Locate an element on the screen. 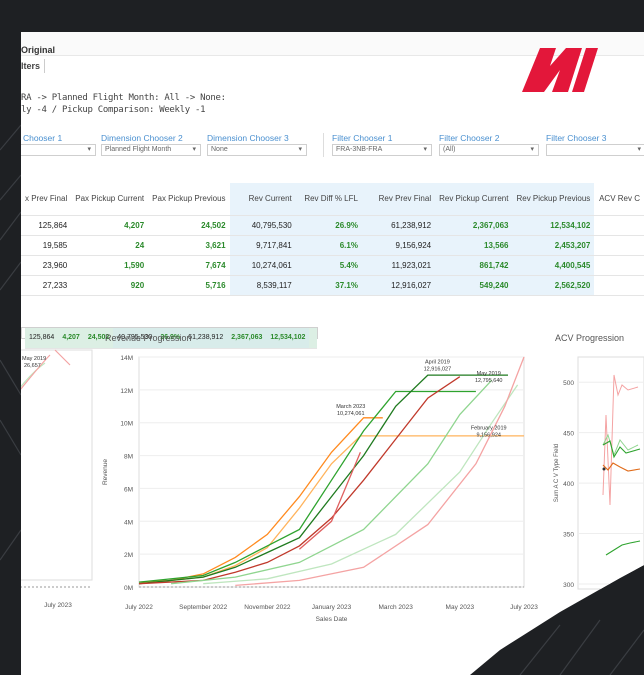 This screenshot has width=644, height=675. y-tick-label: 500 is located at coordinates (568, 383).